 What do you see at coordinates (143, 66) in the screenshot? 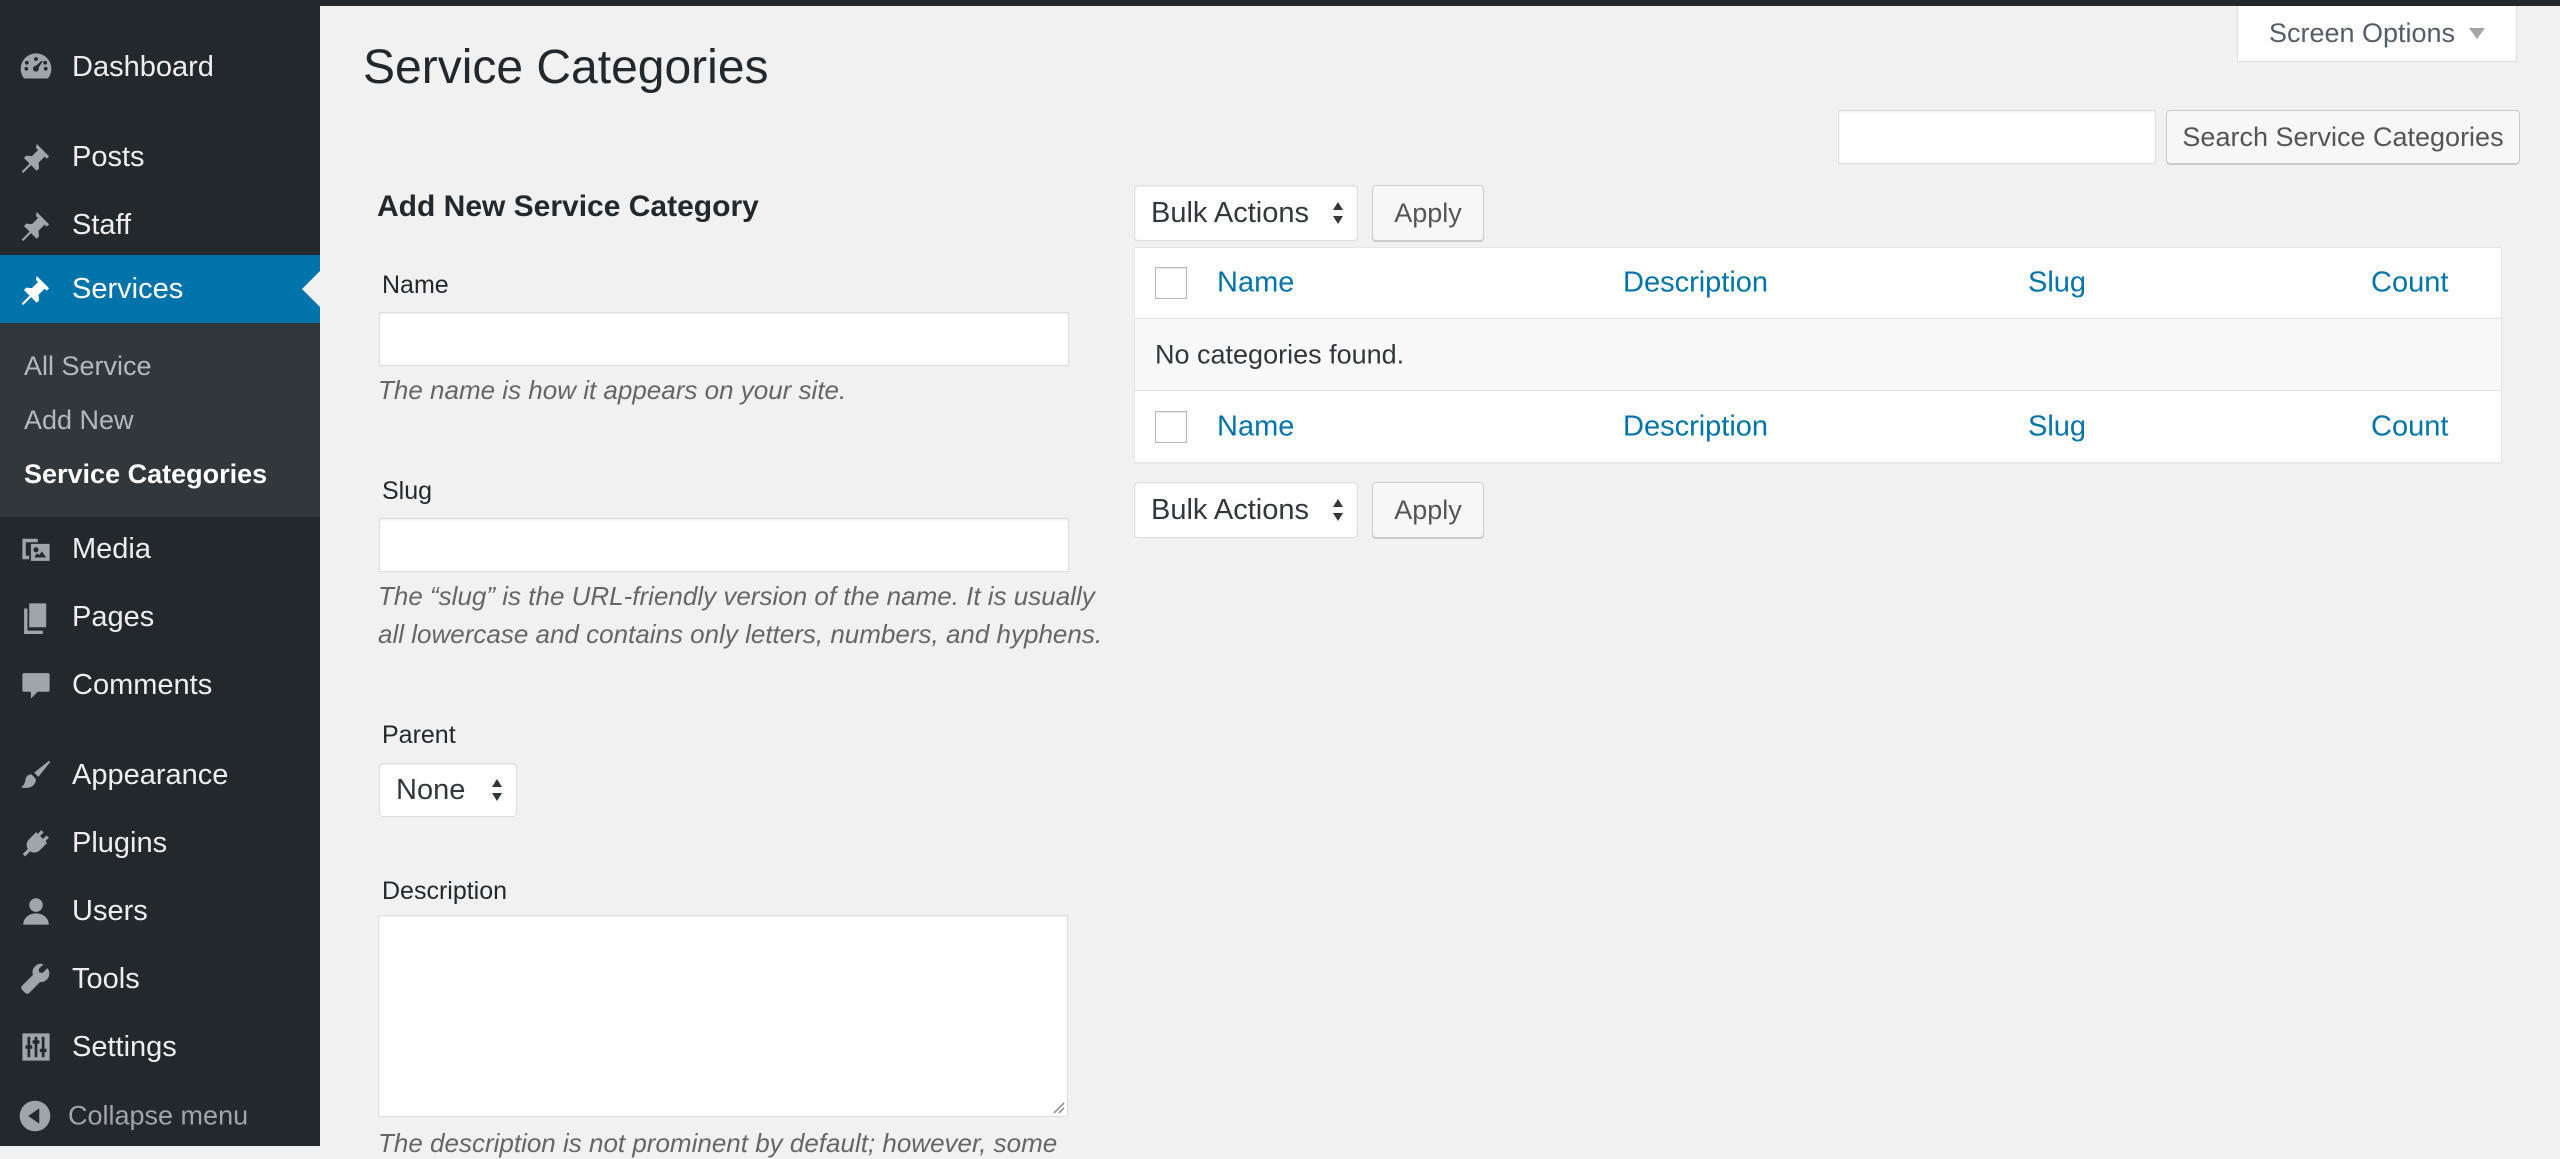
I see `sidebar-item-label: Dashboard` at bounding box center [143, 66].